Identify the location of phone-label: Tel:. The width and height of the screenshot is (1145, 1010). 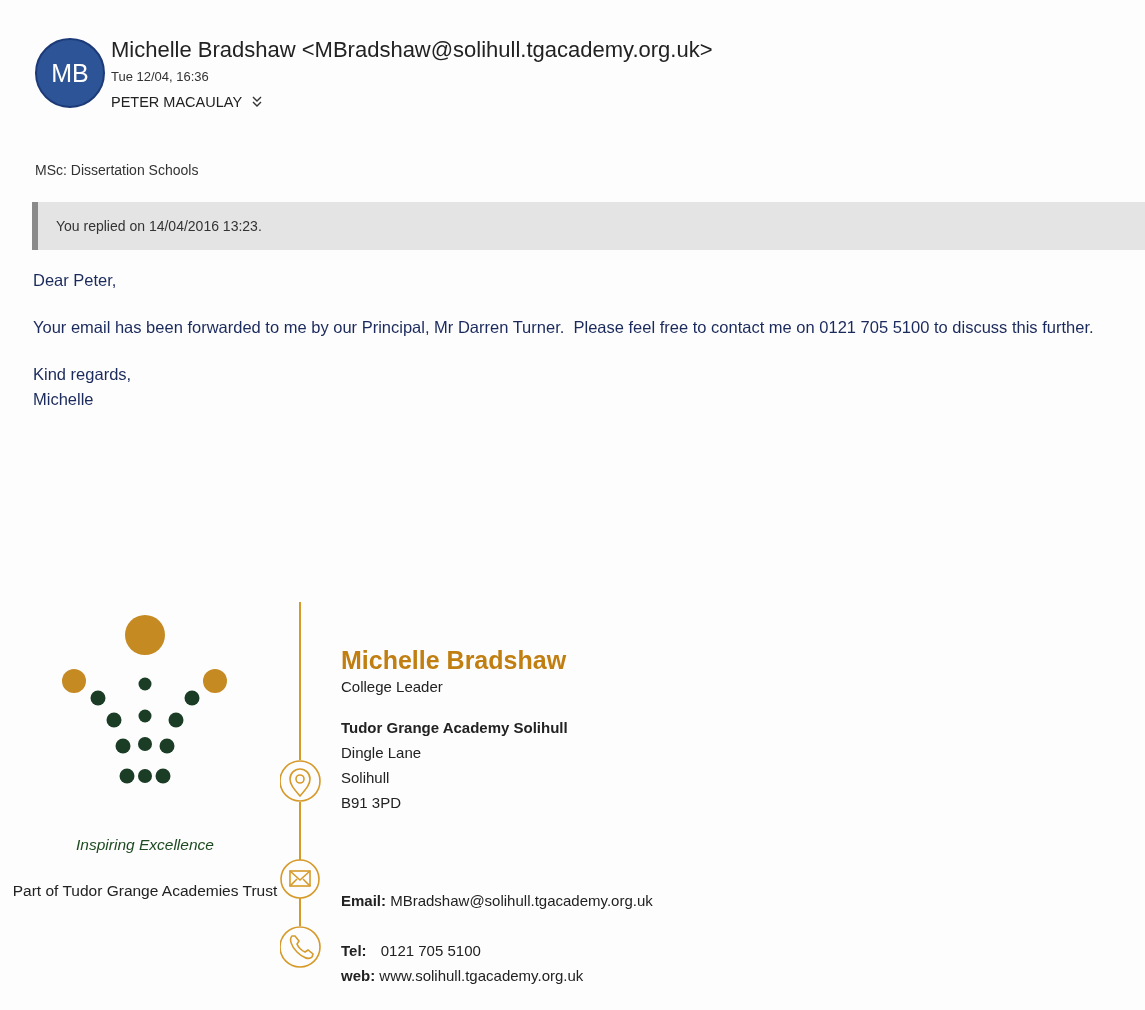
(354, 950).